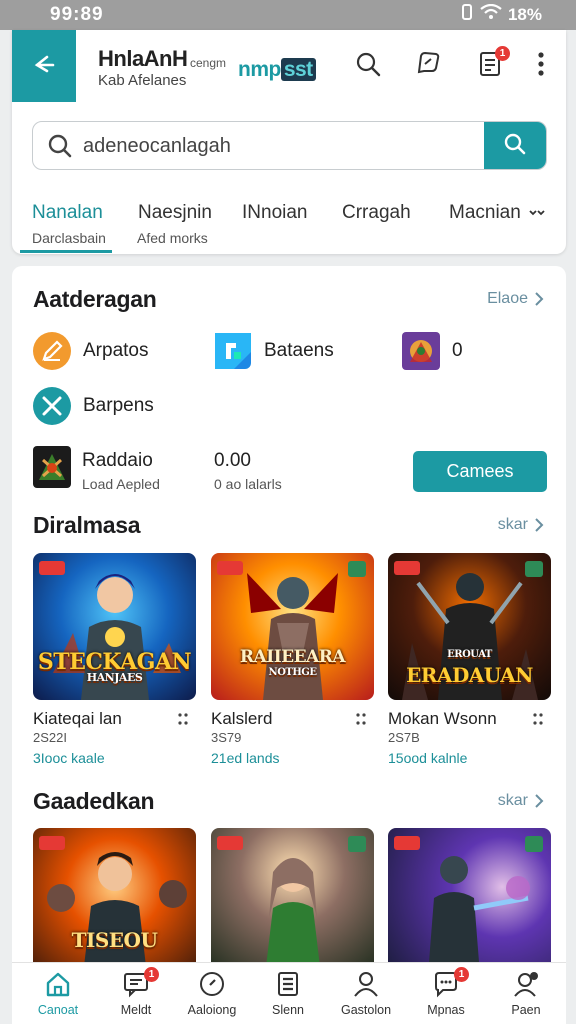  Describe the element at coordinates (58, 1010) in the screenshot. I see `nav-label: Canoat` at that location.